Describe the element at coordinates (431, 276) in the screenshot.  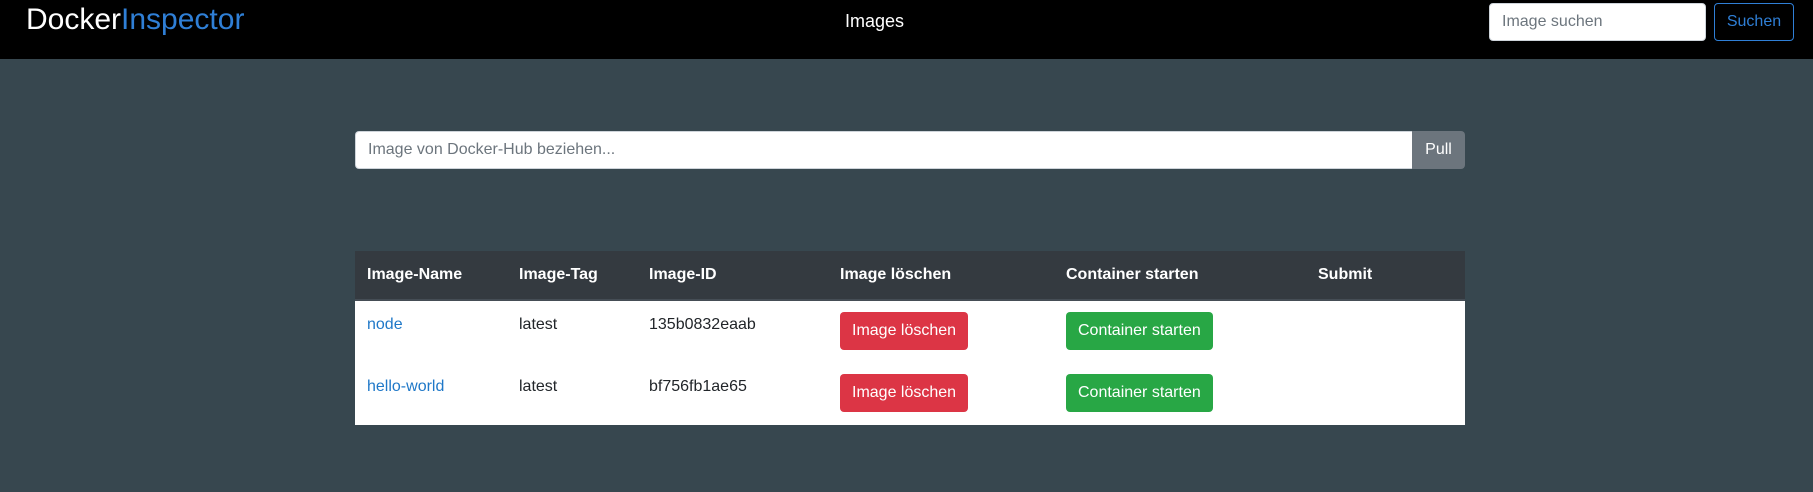
I see `header-image-name: Image-Name` at that location.